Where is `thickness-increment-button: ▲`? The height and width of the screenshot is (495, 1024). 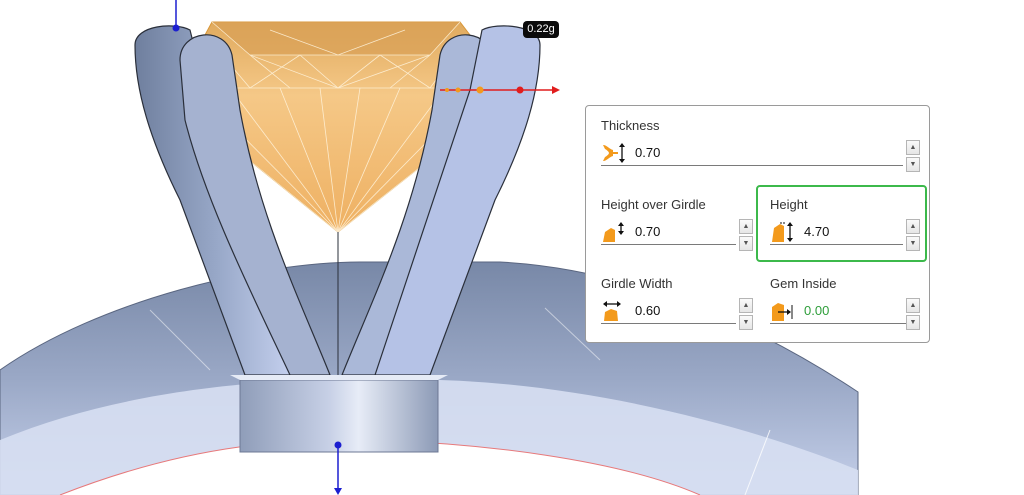
thickness-increment-button: ▲ is located at coordinates (913, 147).